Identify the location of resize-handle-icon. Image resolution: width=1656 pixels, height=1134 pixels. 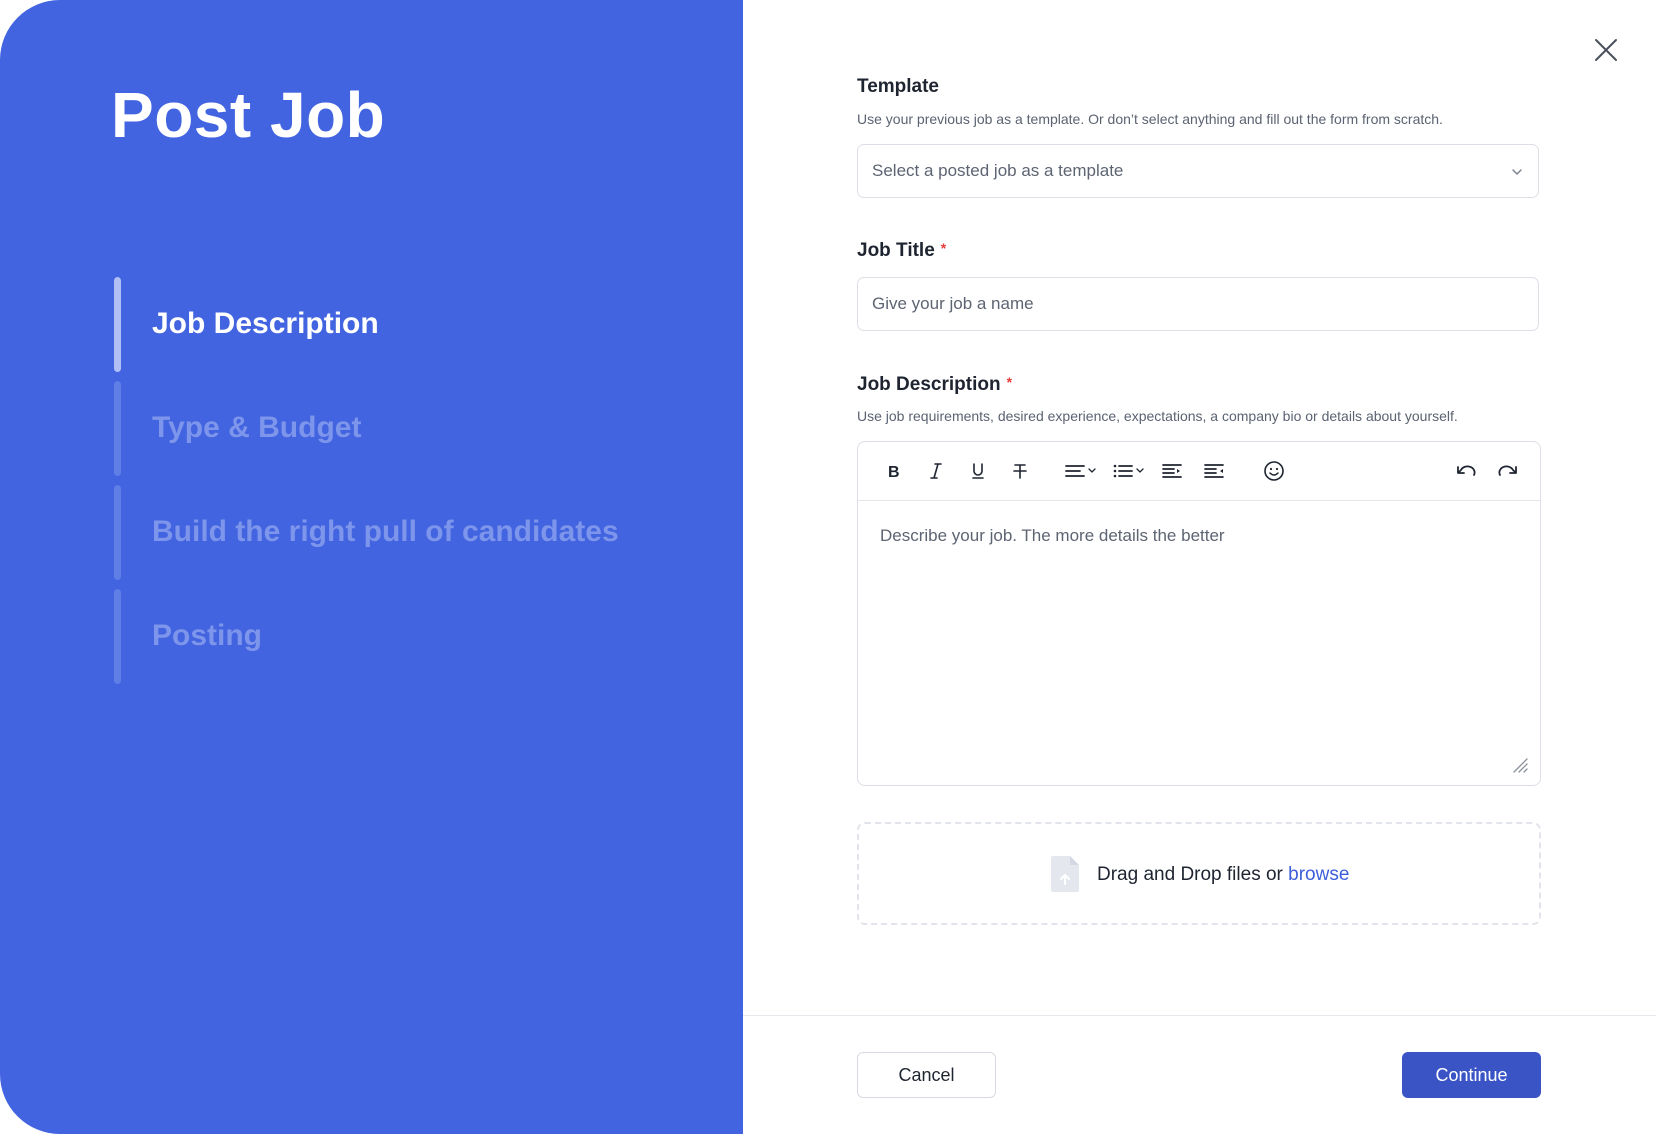
(1520, 765).